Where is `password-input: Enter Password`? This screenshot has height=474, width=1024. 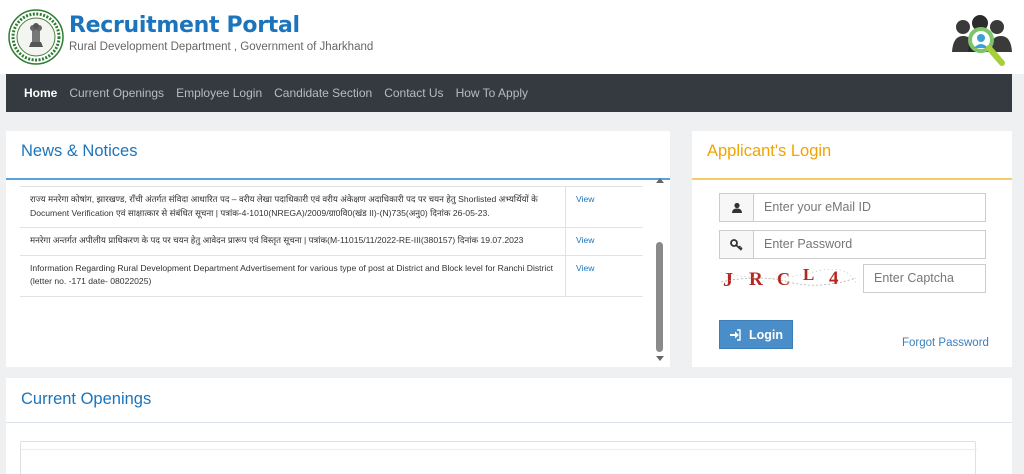
password-input: Enter Password is located at coordinates (803, 244).